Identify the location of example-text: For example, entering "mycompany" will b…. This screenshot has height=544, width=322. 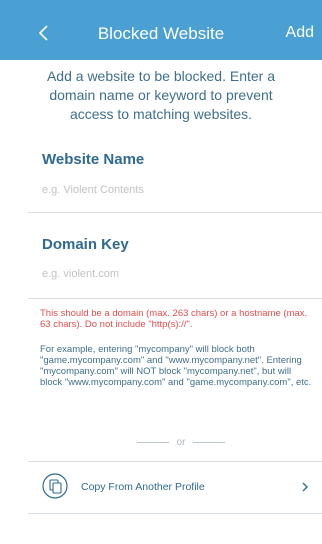
(176, 366).